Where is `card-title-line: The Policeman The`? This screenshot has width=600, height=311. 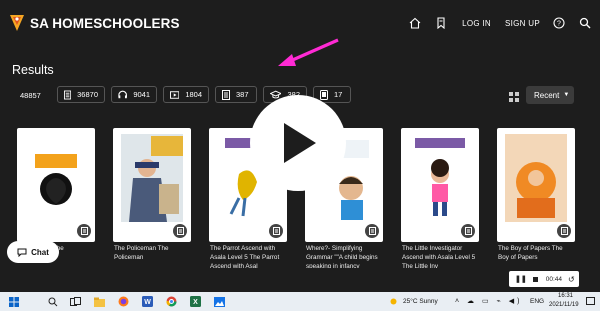
card-title-line: The Policeman The is located at coordinates (141, 248).